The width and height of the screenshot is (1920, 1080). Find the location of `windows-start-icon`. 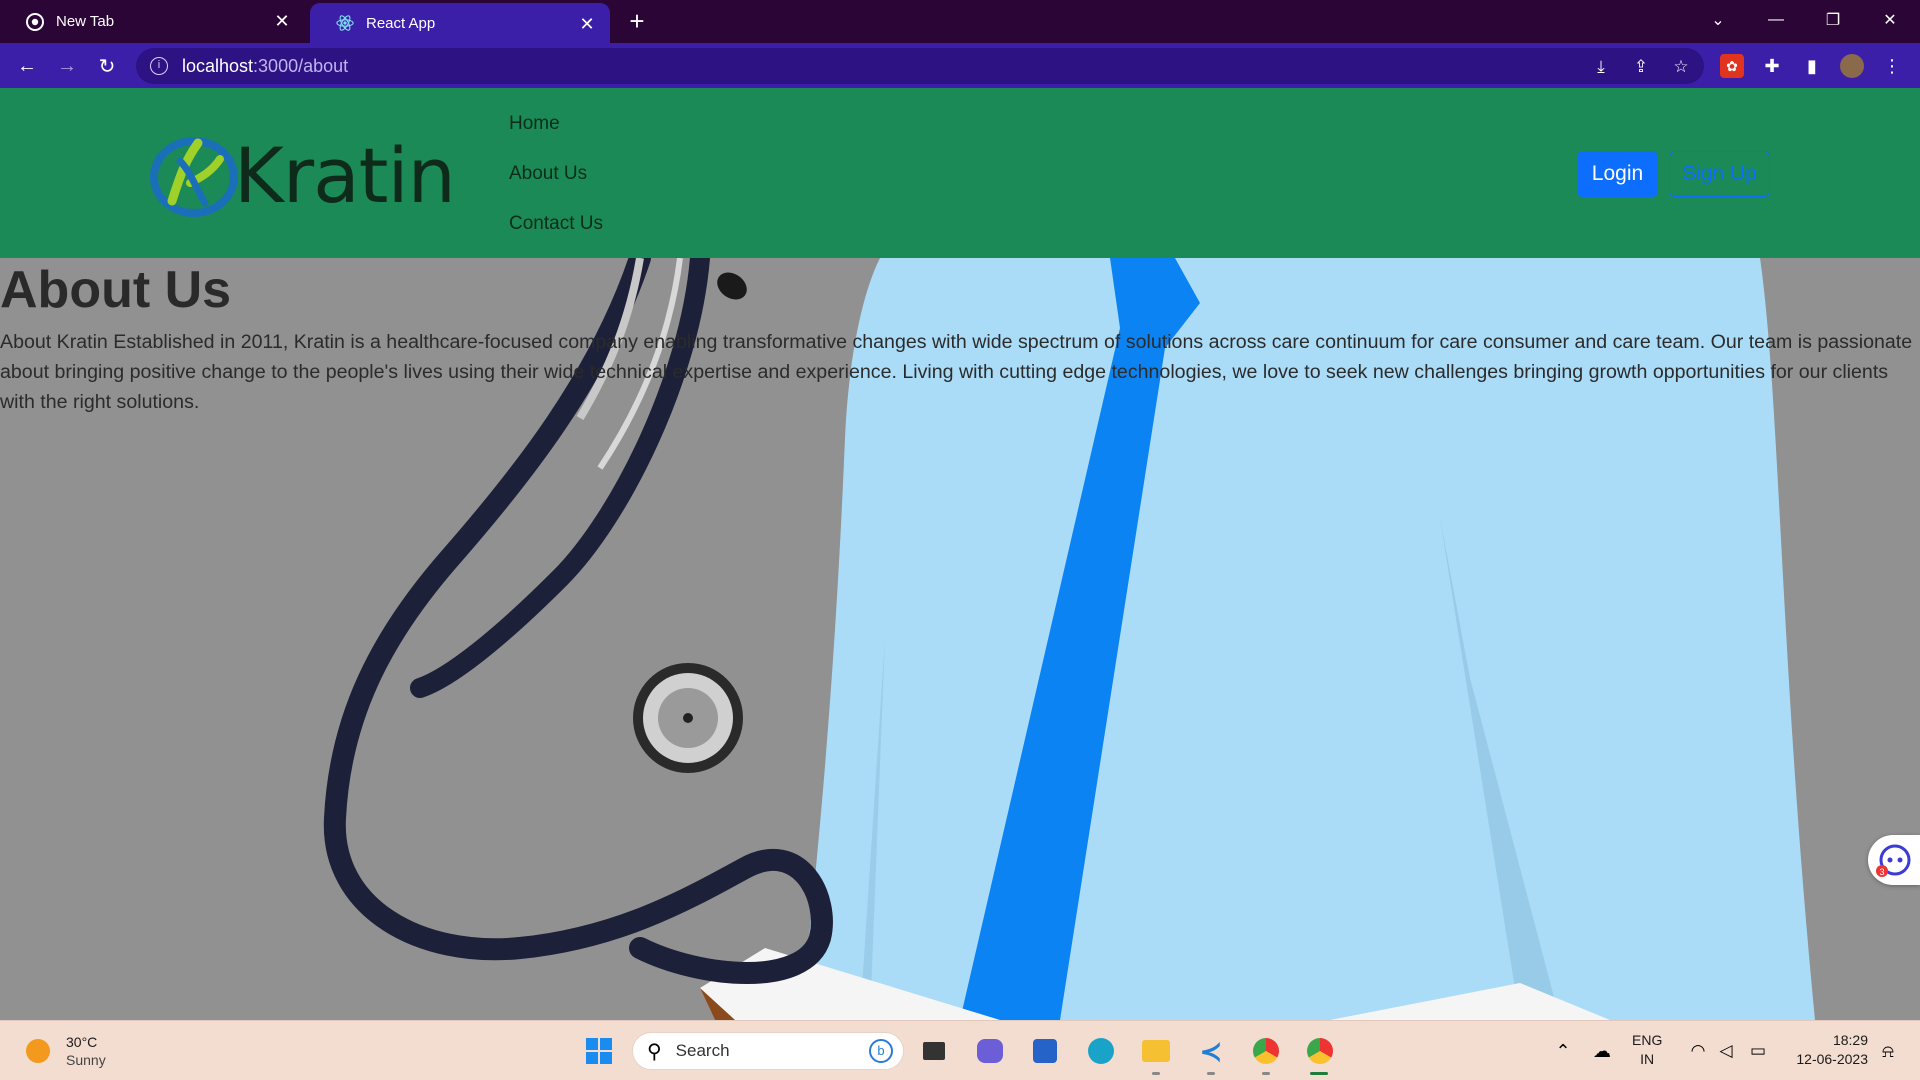

windows-start-icon is located at coordinates (599, 1051).